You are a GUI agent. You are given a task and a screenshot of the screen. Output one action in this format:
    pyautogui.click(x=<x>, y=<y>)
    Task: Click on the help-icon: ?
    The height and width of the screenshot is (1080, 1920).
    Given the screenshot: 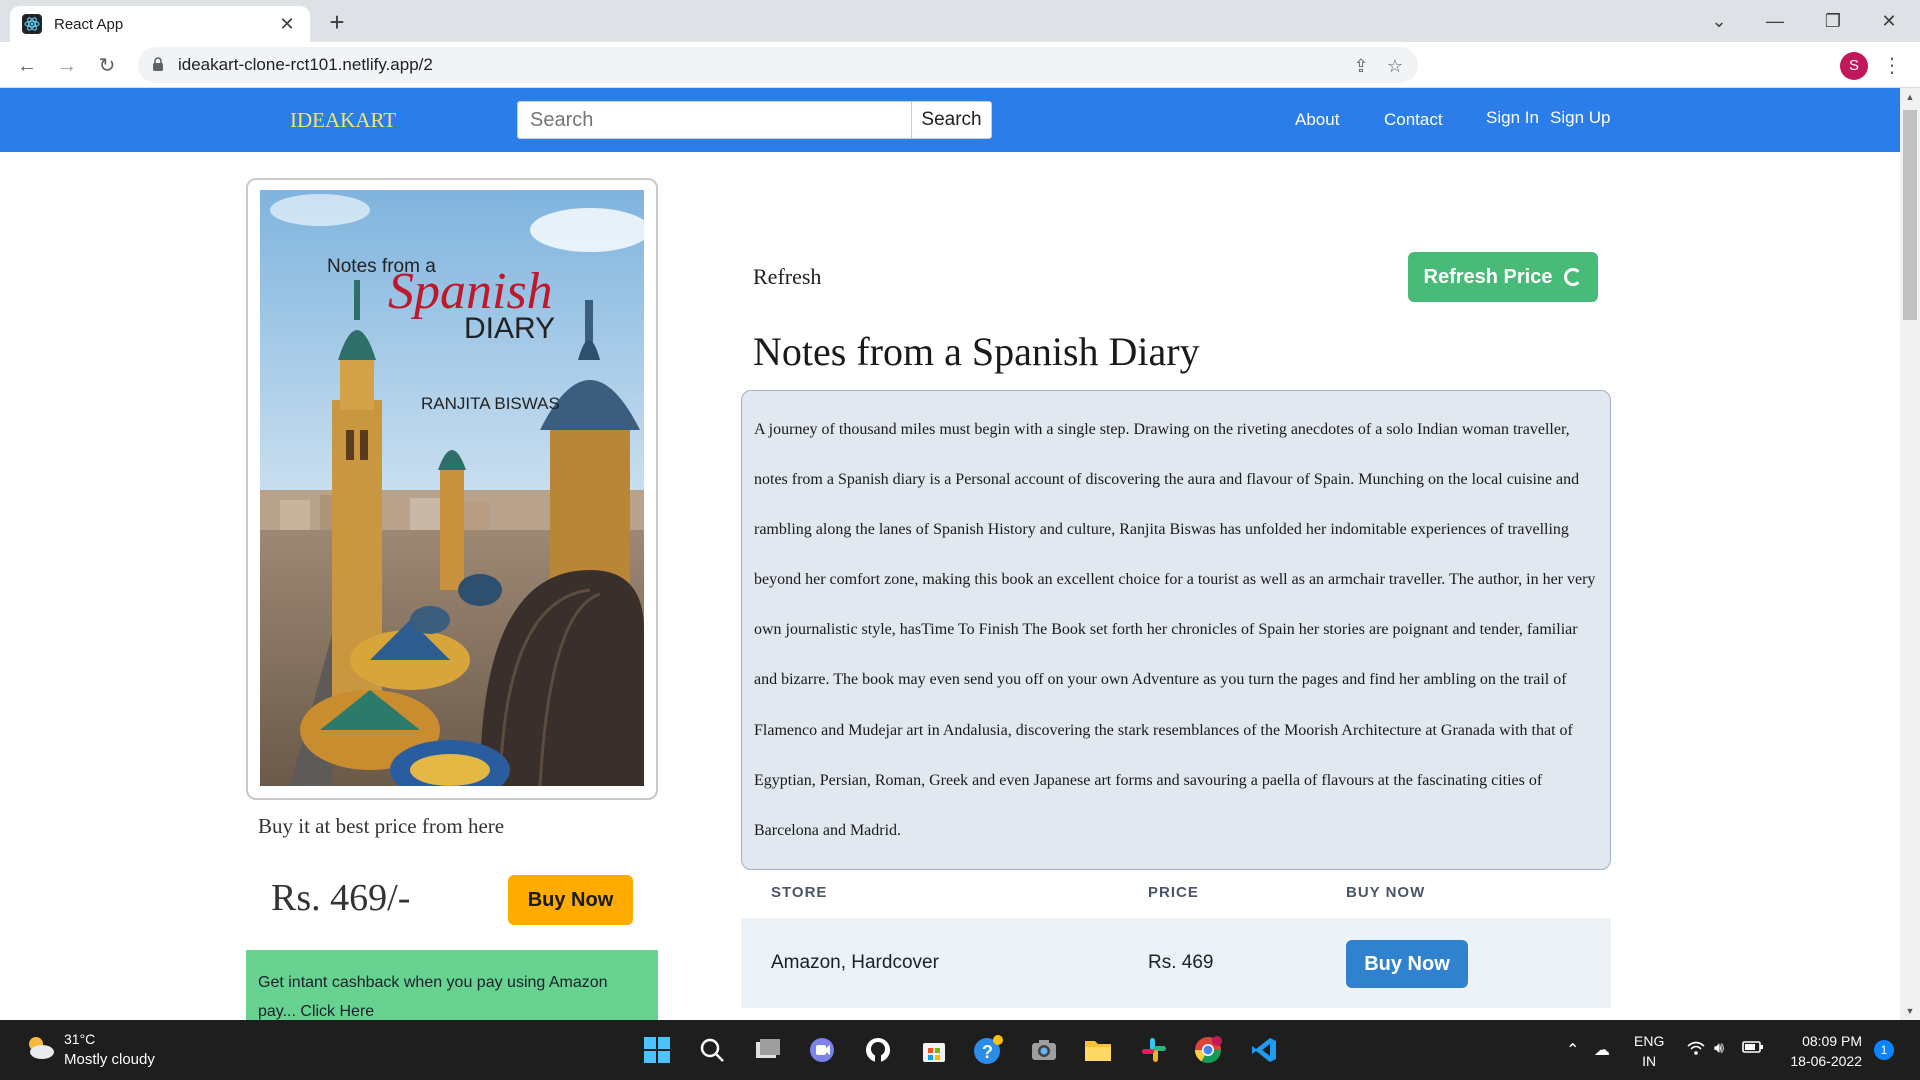 What is the action you would take?
    pyautogui.click(x=988, y=1050)
    